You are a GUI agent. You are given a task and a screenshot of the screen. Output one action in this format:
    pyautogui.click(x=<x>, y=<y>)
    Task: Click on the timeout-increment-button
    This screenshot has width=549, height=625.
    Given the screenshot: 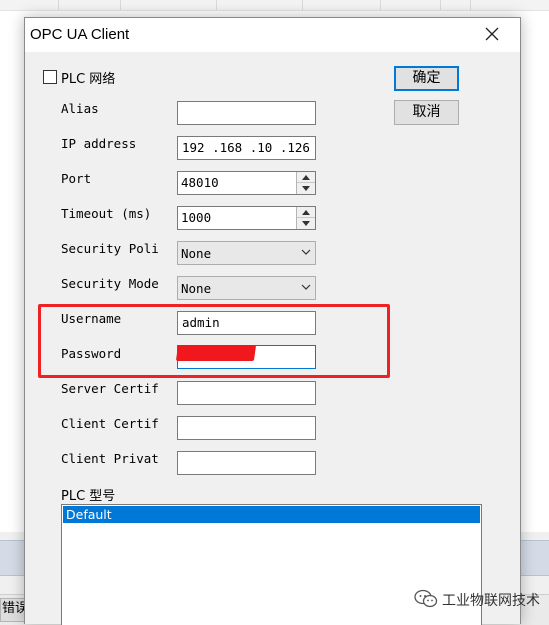 What is the action you would take?
    pyautogui.click(x=306, y=212)
    